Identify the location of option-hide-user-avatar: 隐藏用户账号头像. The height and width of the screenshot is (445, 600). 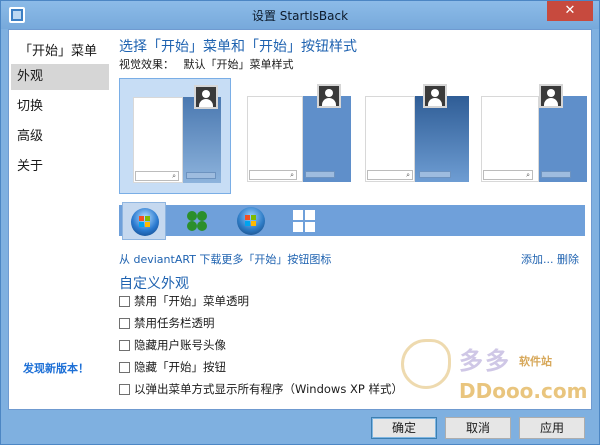
(172, 345).